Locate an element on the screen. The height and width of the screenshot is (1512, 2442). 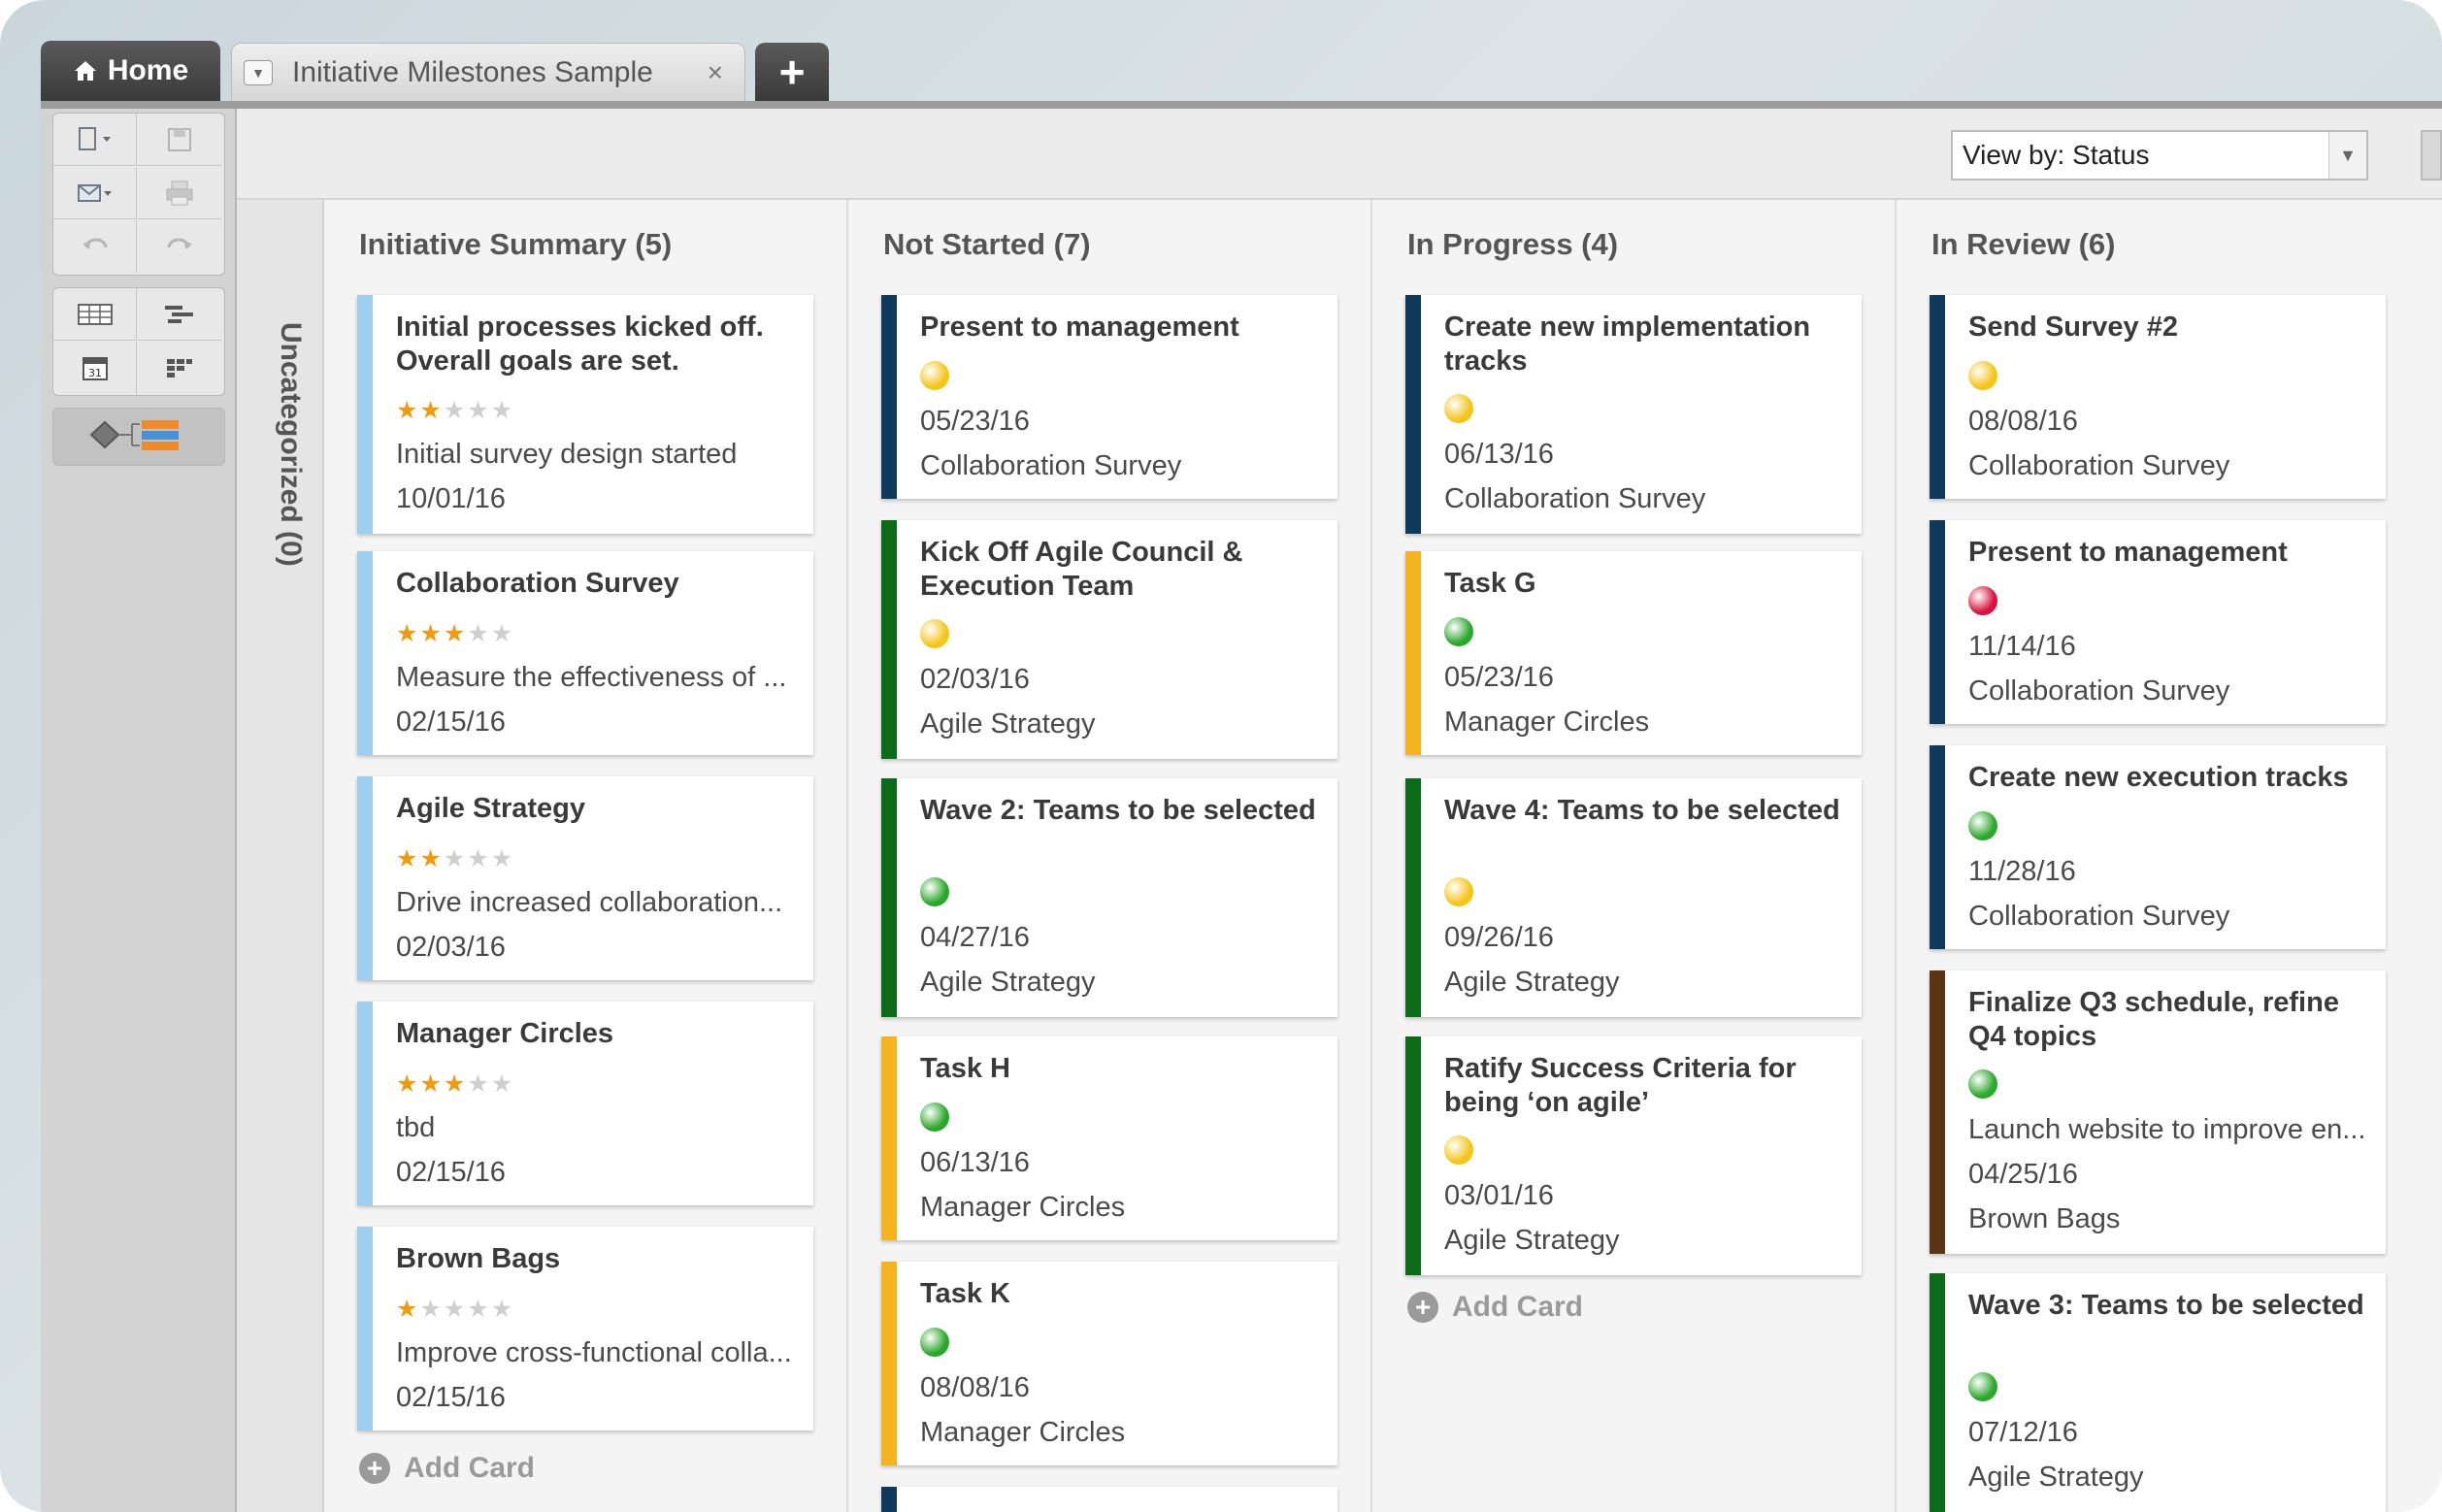
home-icon is located at coordinates (85, 71).